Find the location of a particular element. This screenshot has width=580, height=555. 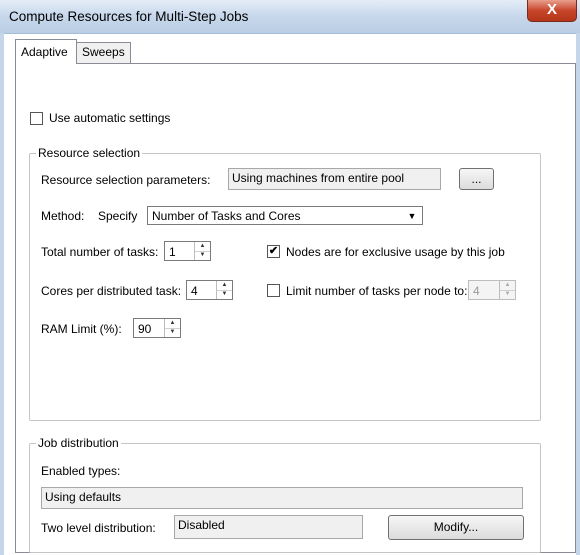

tab-sweeps: Sweeps is located at coordinates (103, 52).